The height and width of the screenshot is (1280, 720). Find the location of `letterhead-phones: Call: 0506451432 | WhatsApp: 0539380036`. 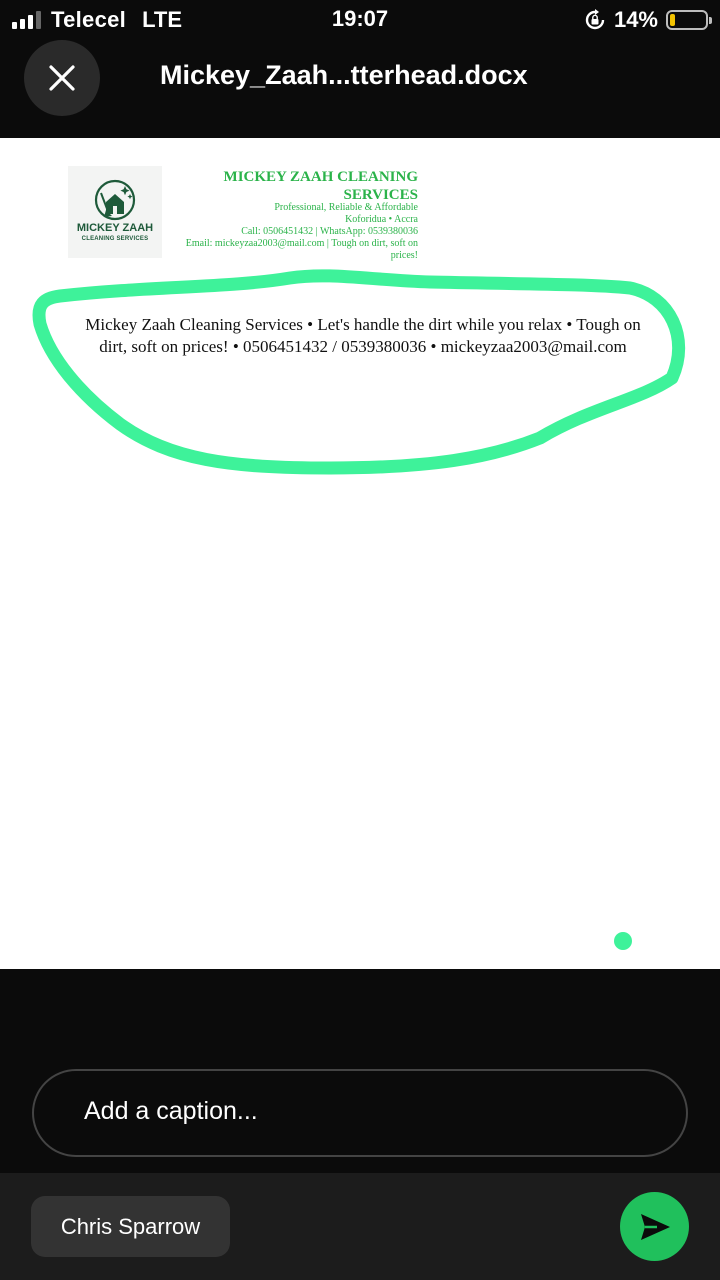

letterhead-phones: Call: 0506451432 | WhatsApp: 0539380036 is located at coordinates (329, 231).